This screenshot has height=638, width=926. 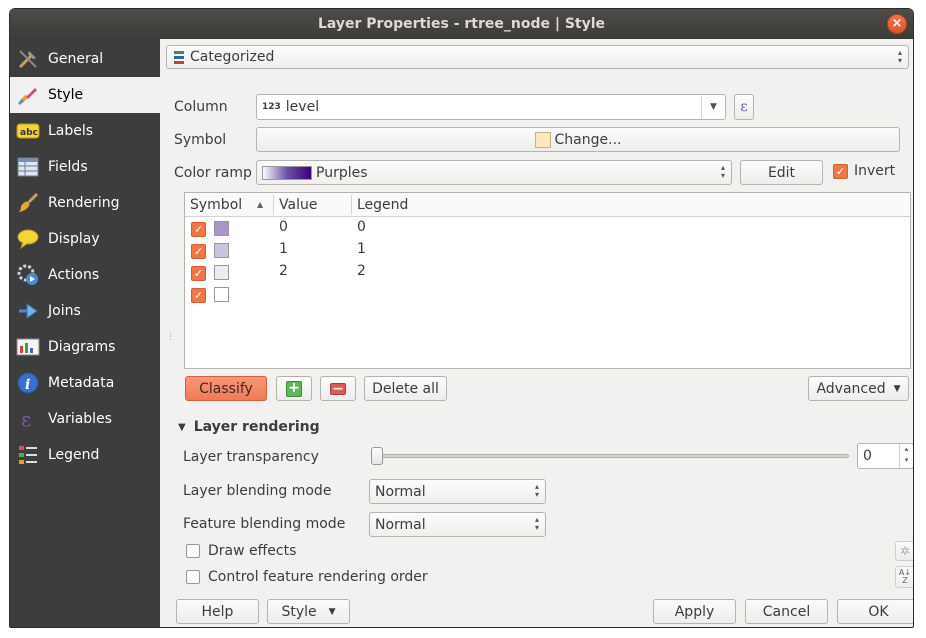 What do you see at coordinates (85, 239) in the screenshot?
I see `sidebar-item-display: Display` at bounding box center [85, 239].